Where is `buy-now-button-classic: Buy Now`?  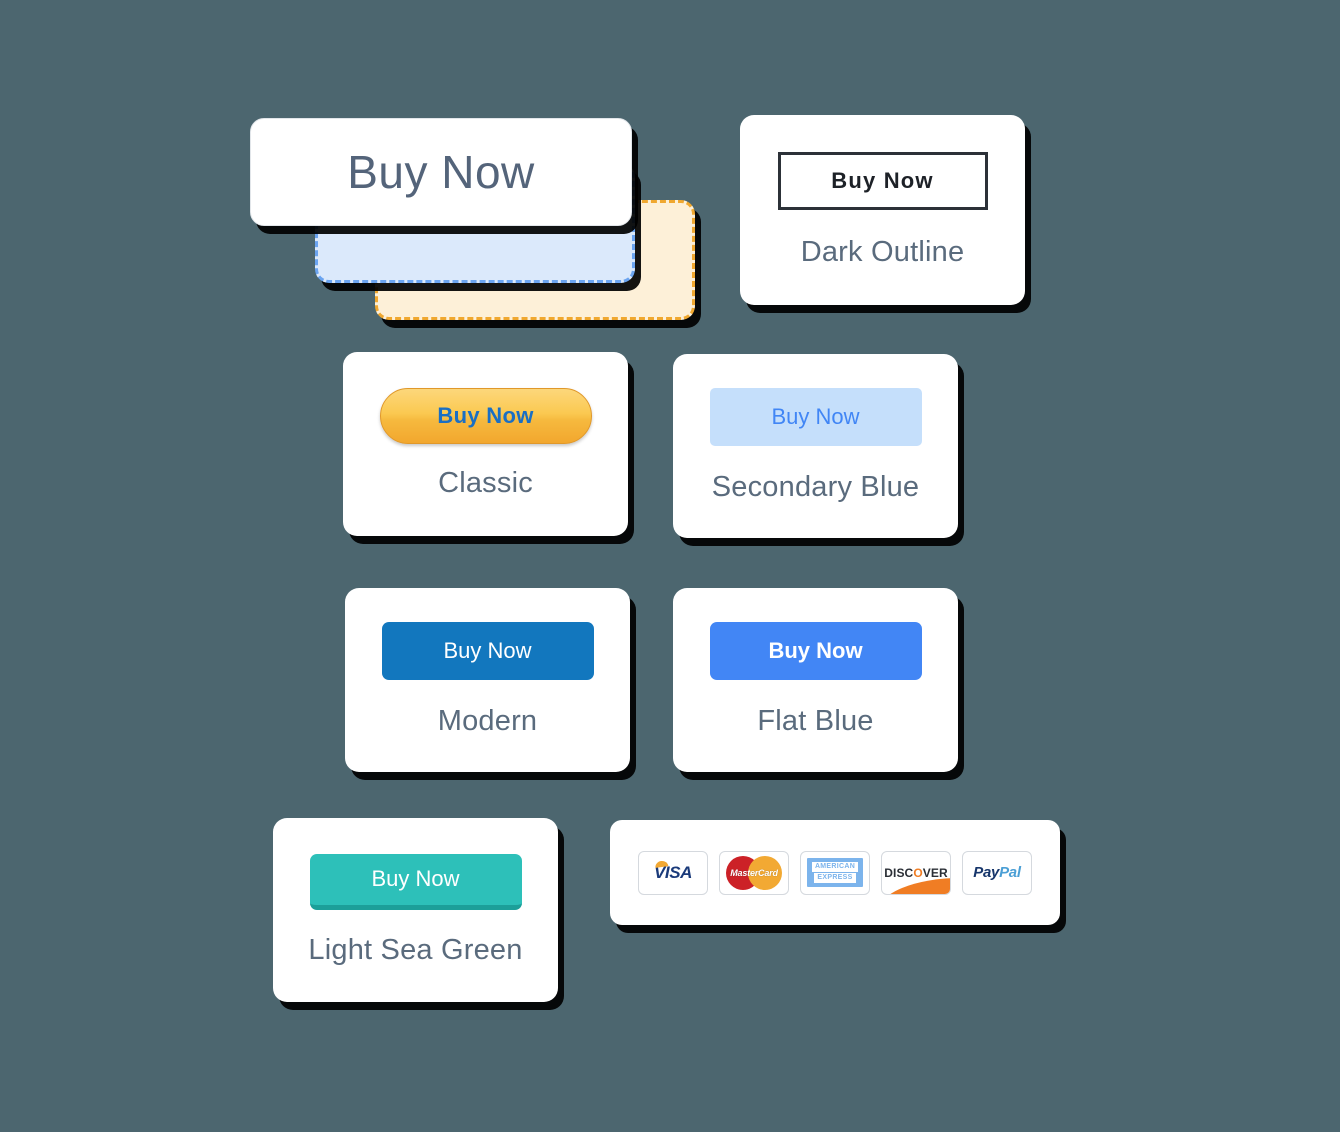
buy-now-button-classic: Buy Now is located at coordinates (485, 416).